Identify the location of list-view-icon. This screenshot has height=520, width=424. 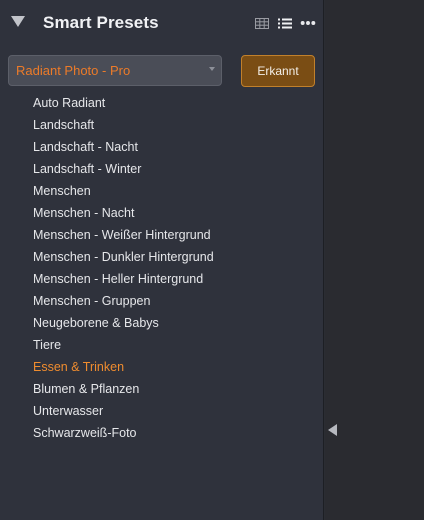
(285, 23).